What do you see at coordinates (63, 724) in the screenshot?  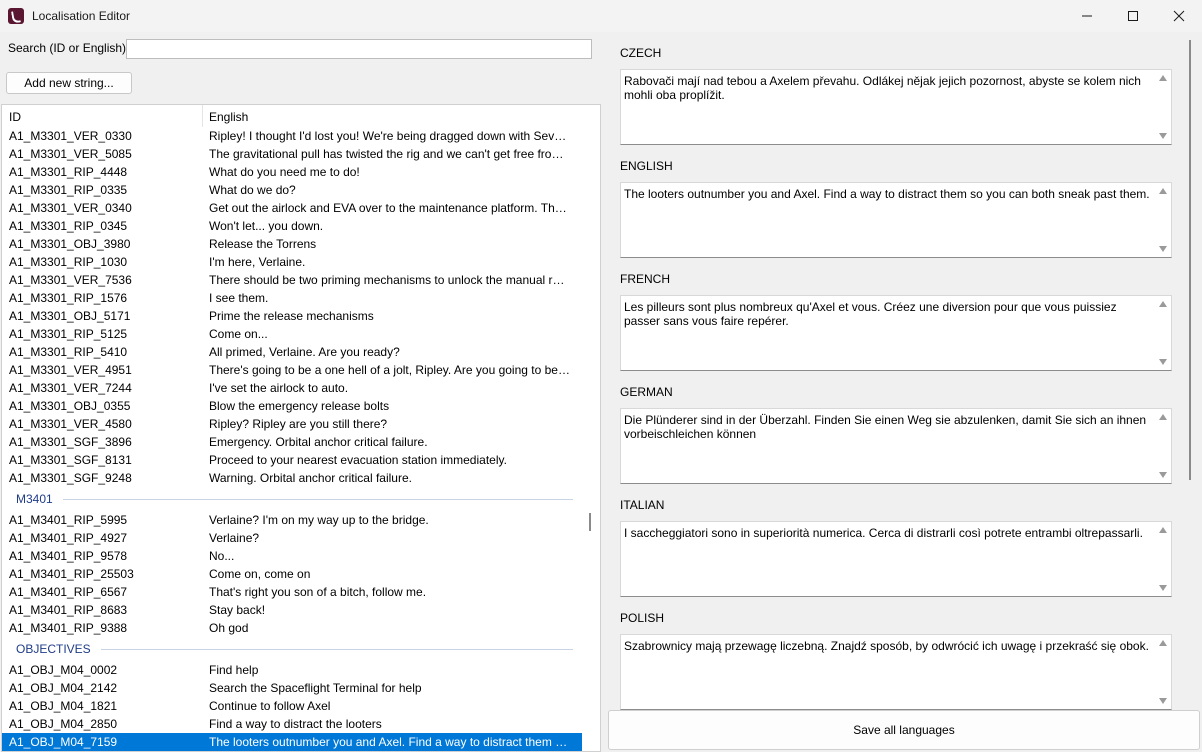 I see `string-id-cell: A1_OBJ_M04_2850` at bounding box center [63, 724].